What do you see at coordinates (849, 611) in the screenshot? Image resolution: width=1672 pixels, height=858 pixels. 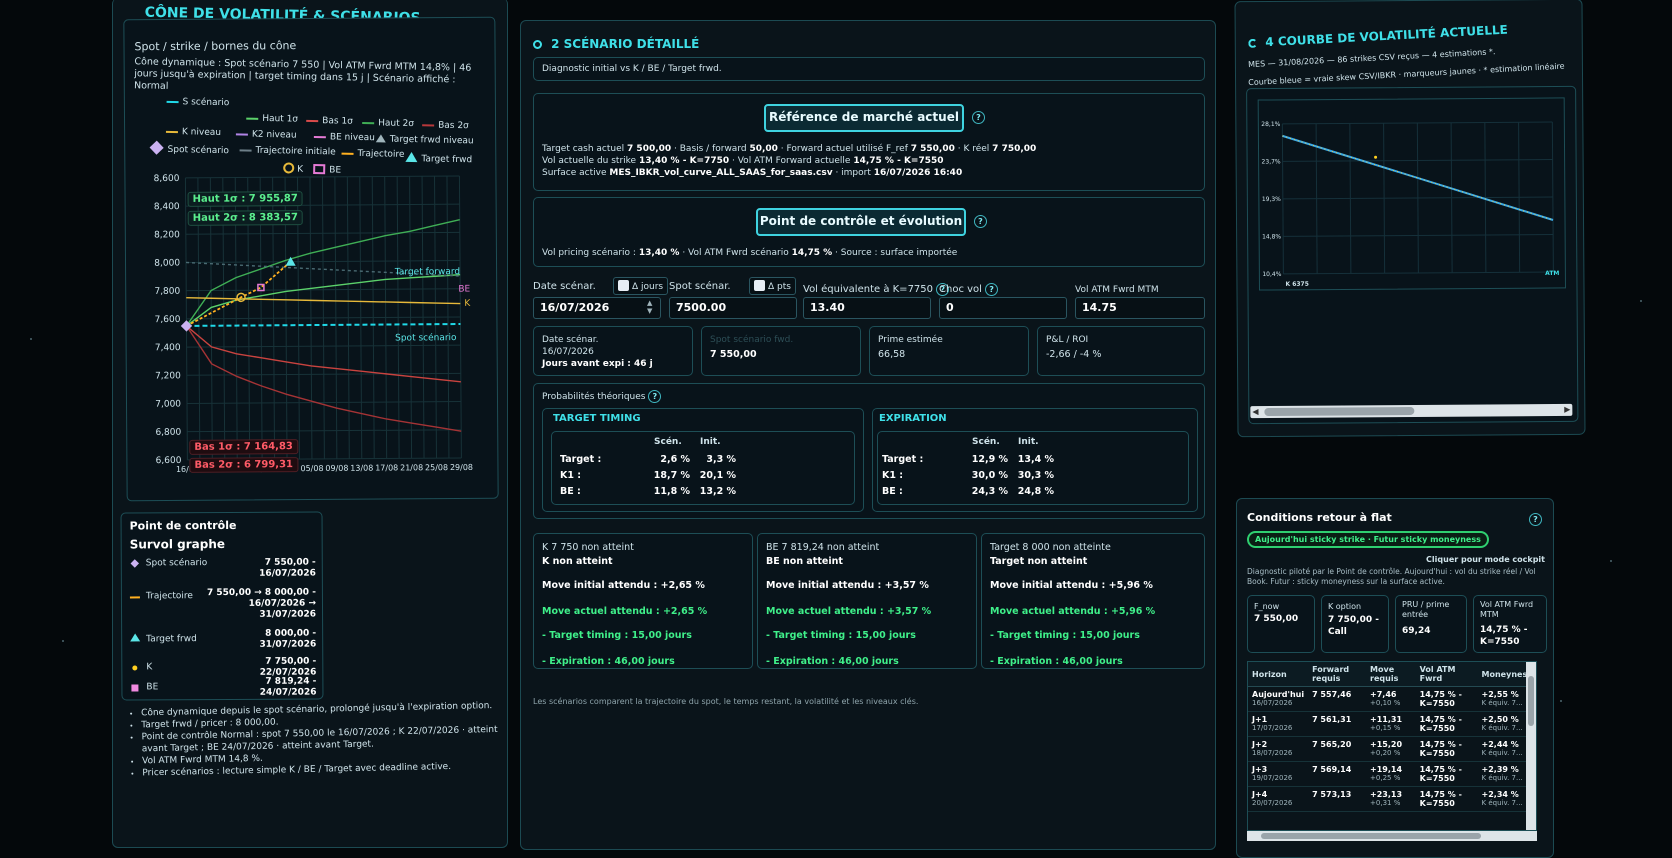 I see `status-move-now: Move actuel attendu : +3,57 %` at bounding box center [849, 611].